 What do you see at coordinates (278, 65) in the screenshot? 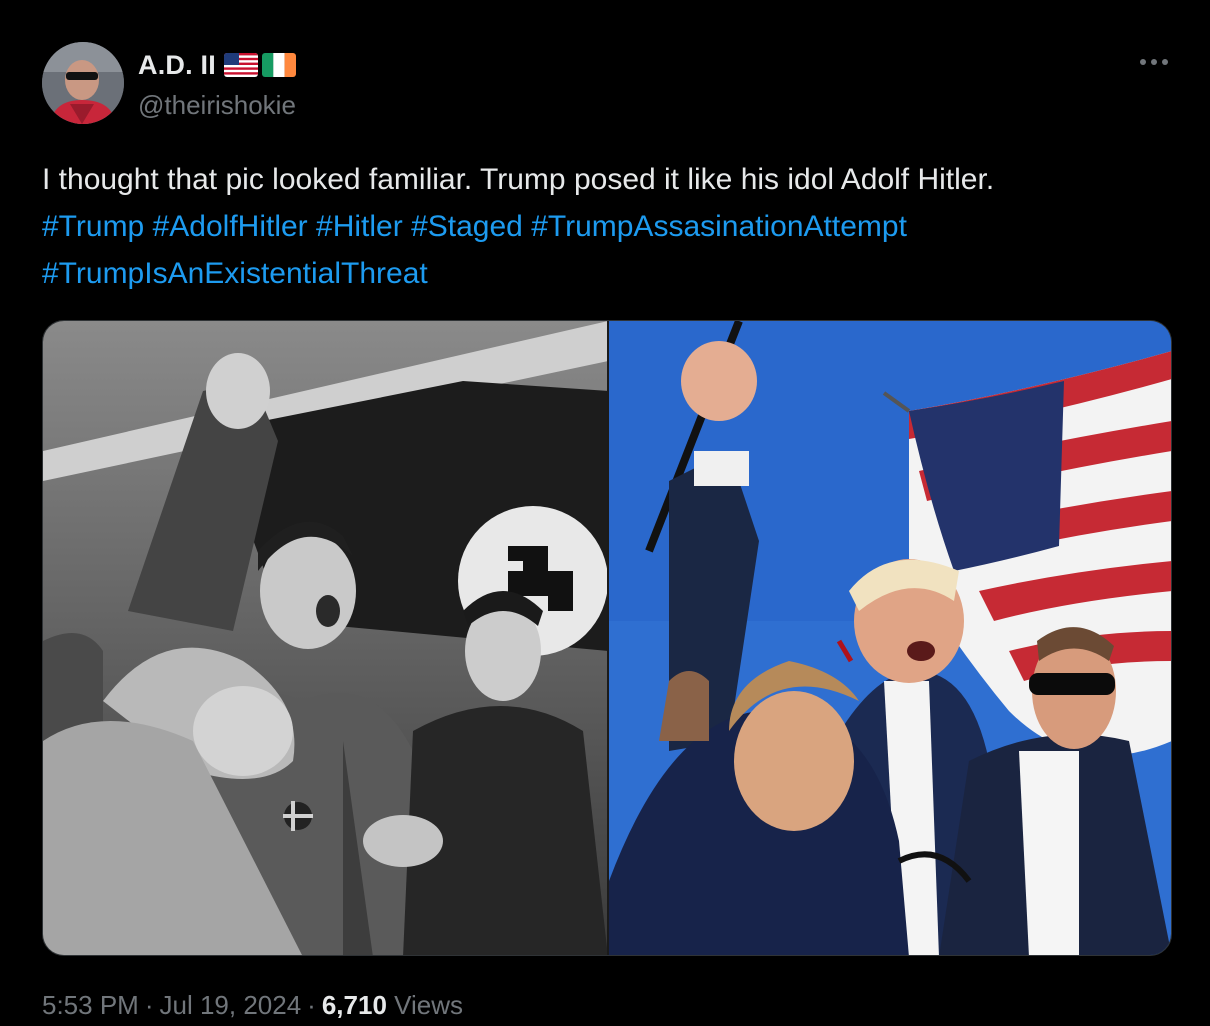
I see `ireland-flag-icon` at bounding box center [278, 65].